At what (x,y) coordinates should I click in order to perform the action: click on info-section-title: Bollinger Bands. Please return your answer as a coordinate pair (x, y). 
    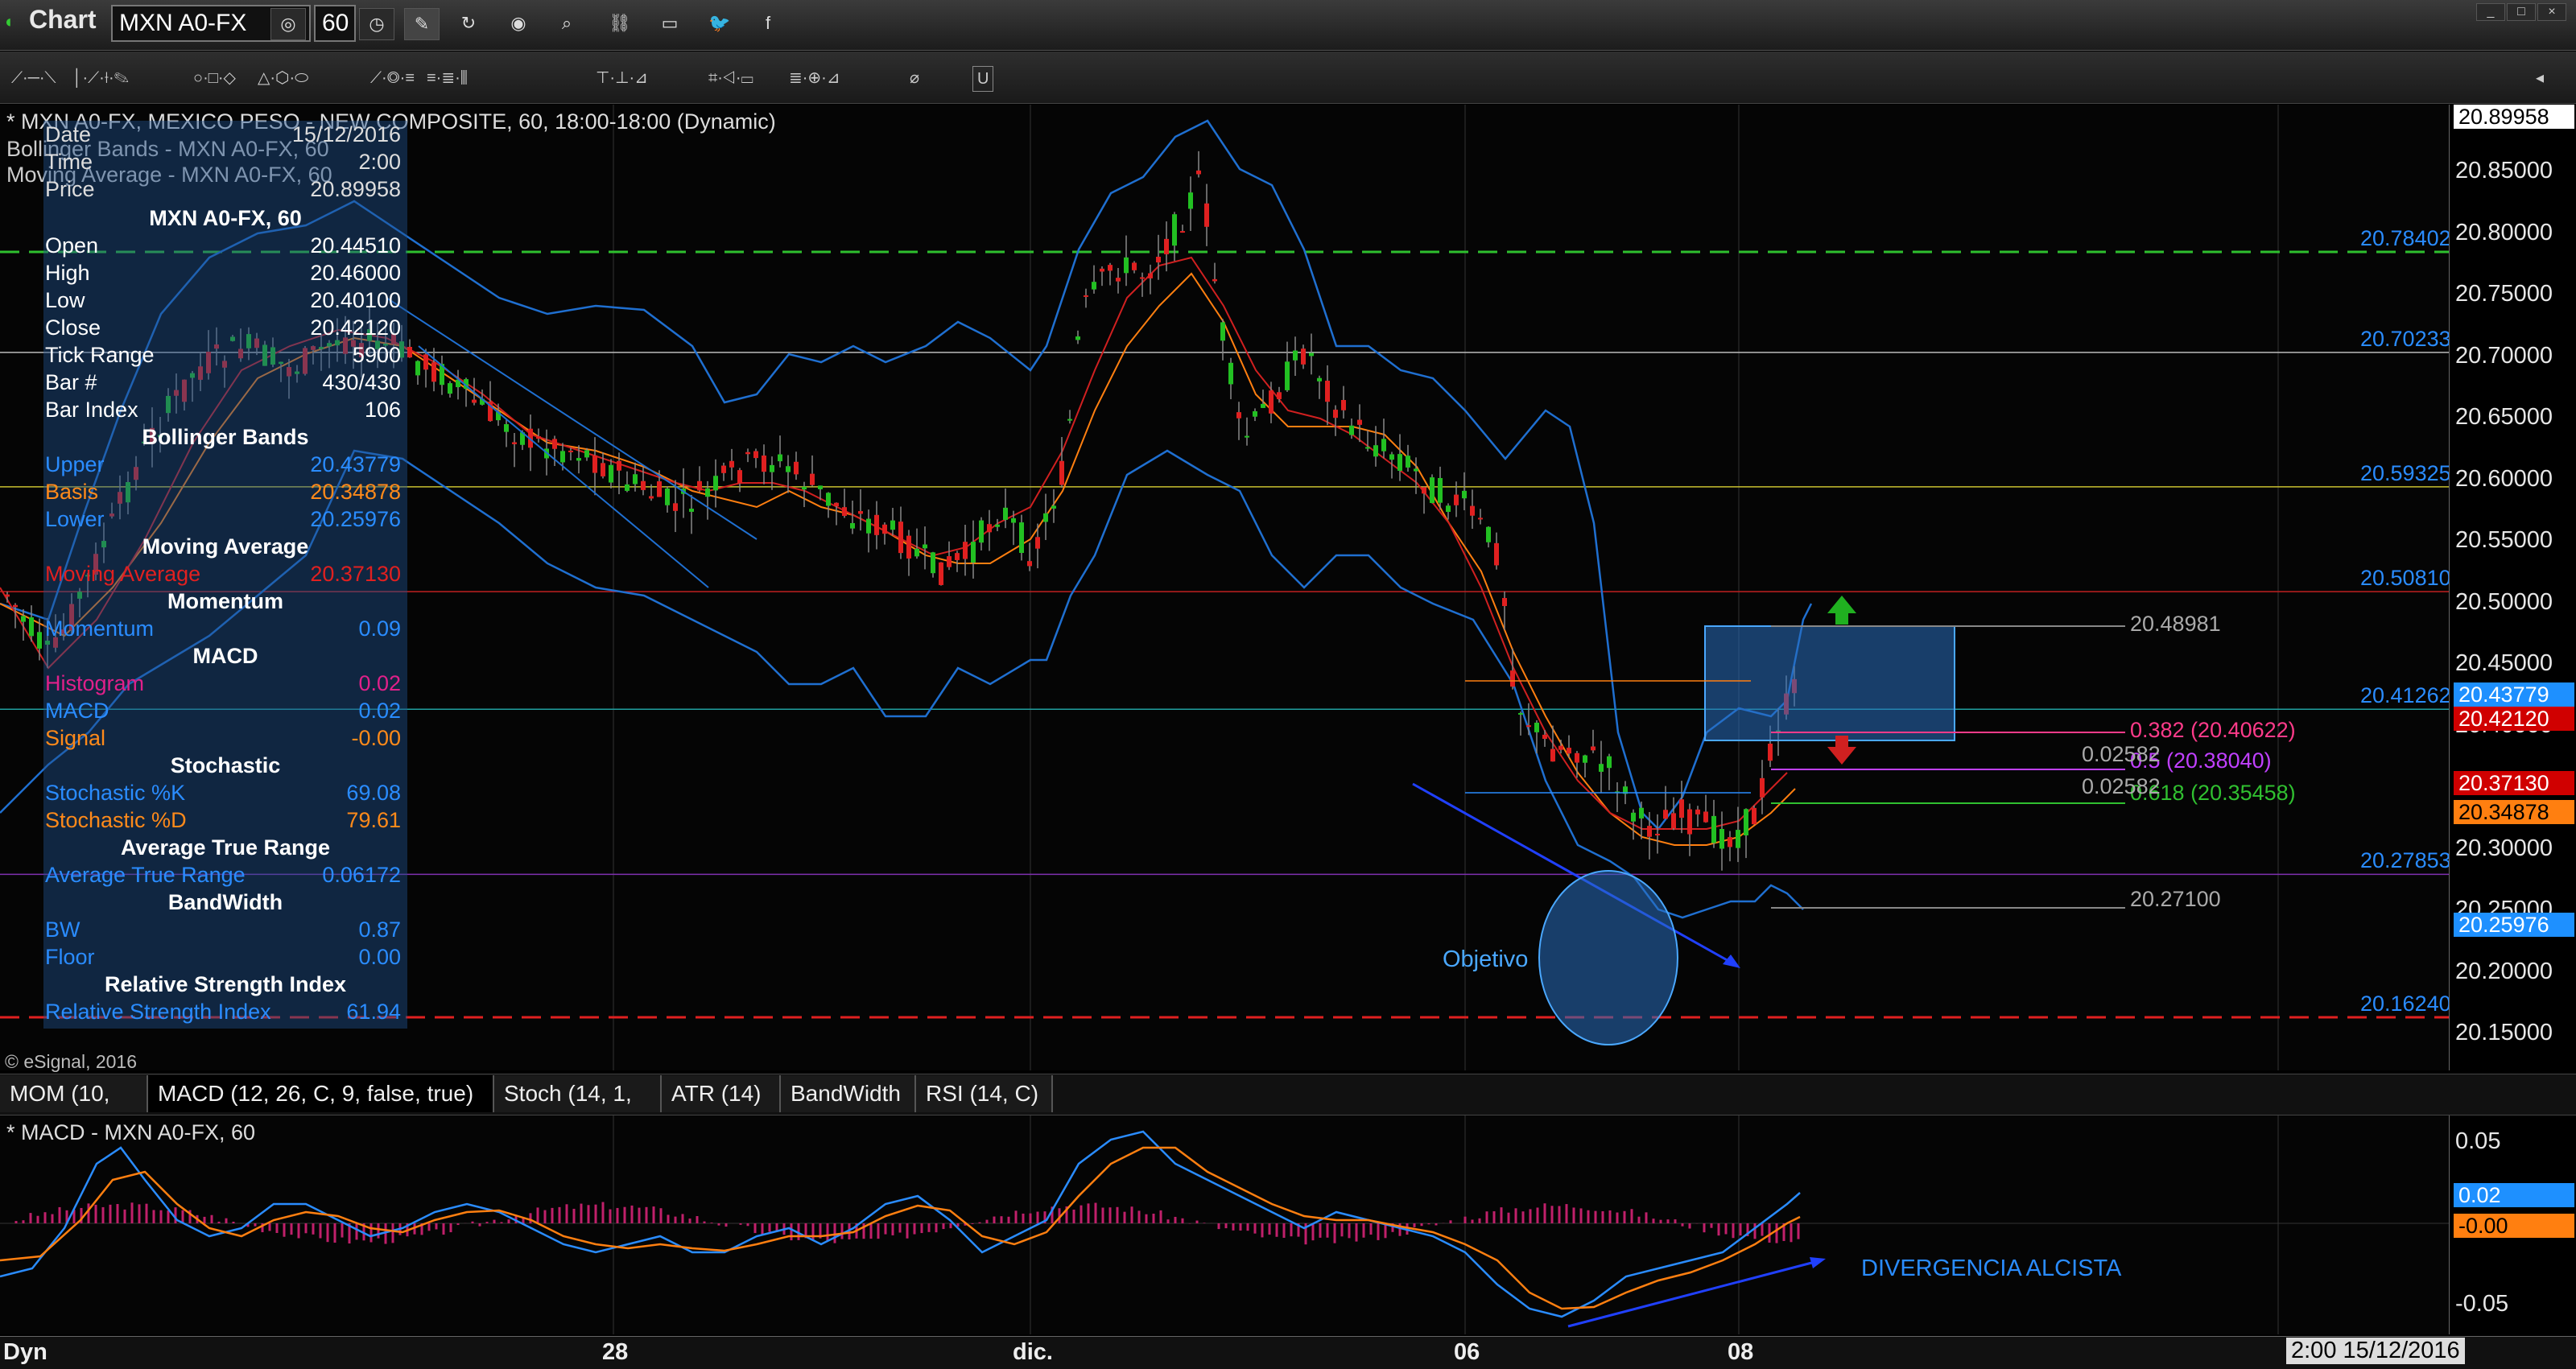
    Looking at the image, I should click on (225, 437).